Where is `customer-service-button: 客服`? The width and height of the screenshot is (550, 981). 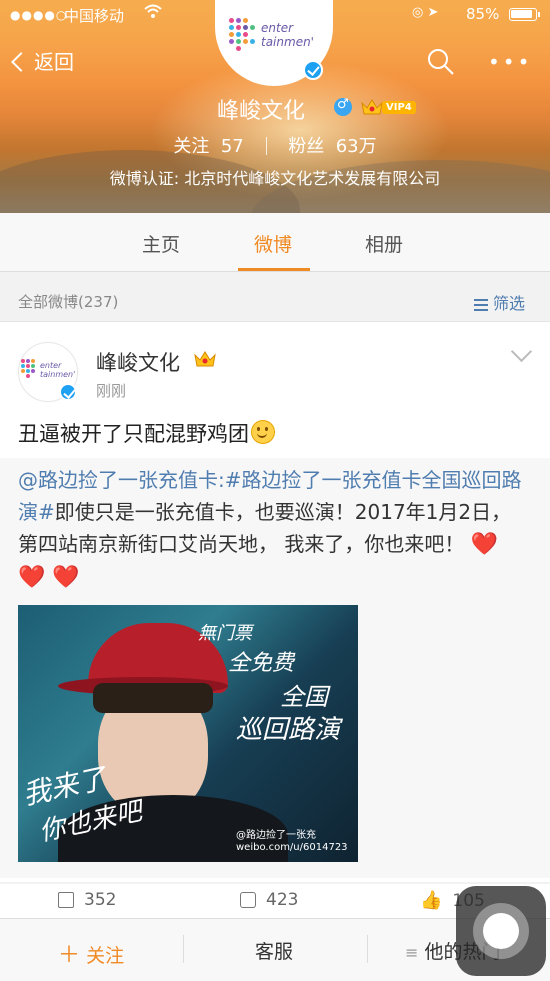 customer-service-button: 客服 is located at coordinates (274, 950).